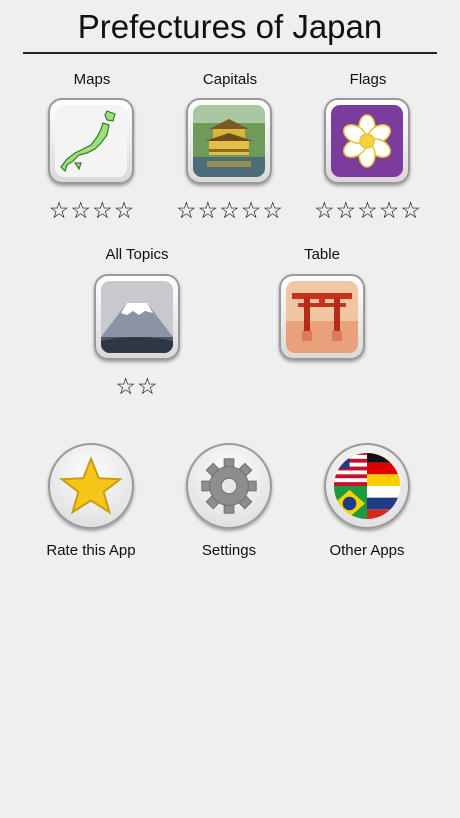 Image resolution: width=460 pixels, height=818 pixels. What do you see at coordinates (230, 53) in the screenshot?
I see `title-divider` at bounding box center [230, 53].